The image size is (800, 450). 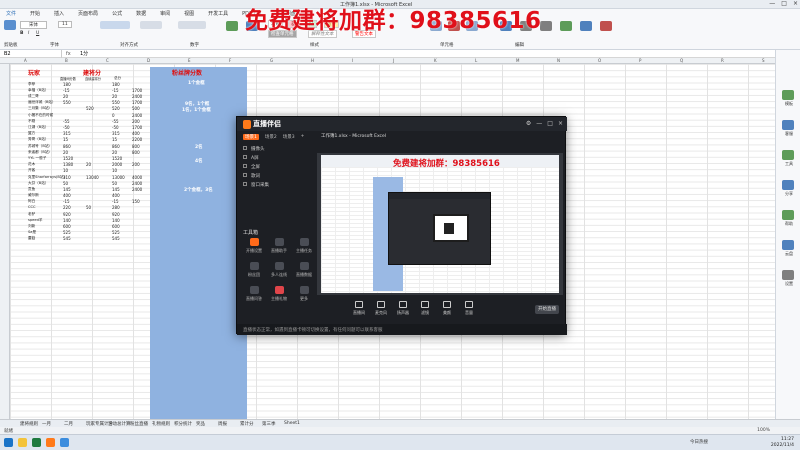 What do you see at coordinates (115, 25) in the screenshot?
I see `align-icons` at bounding box center [115, 25].